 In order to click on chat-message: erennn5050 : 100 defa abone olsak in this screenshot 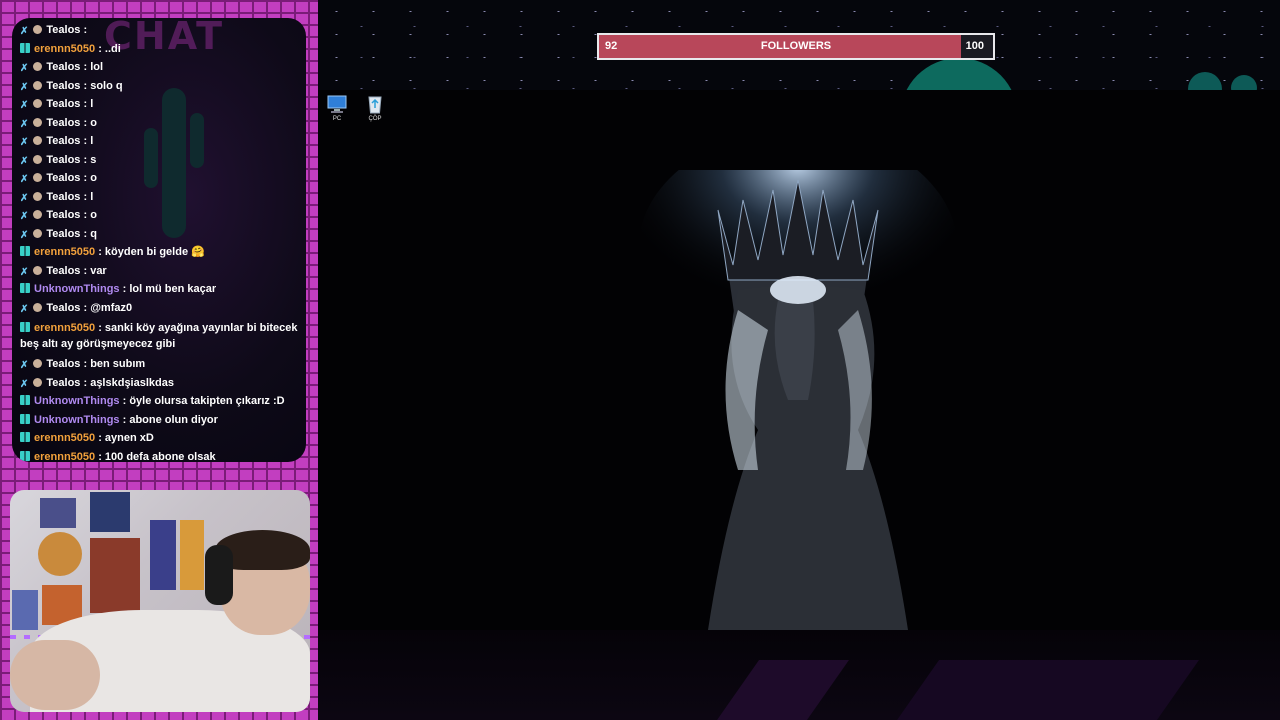, I will do `click(161, 455)`.